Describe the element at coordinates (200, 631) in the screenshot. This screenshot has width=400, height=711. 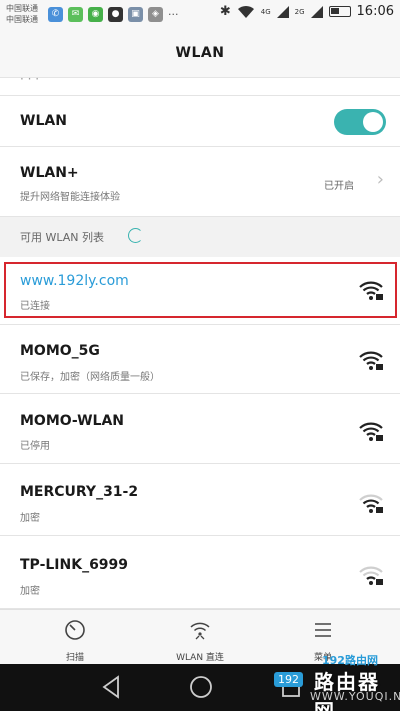
I see `wifi-direct-icon` at that location.